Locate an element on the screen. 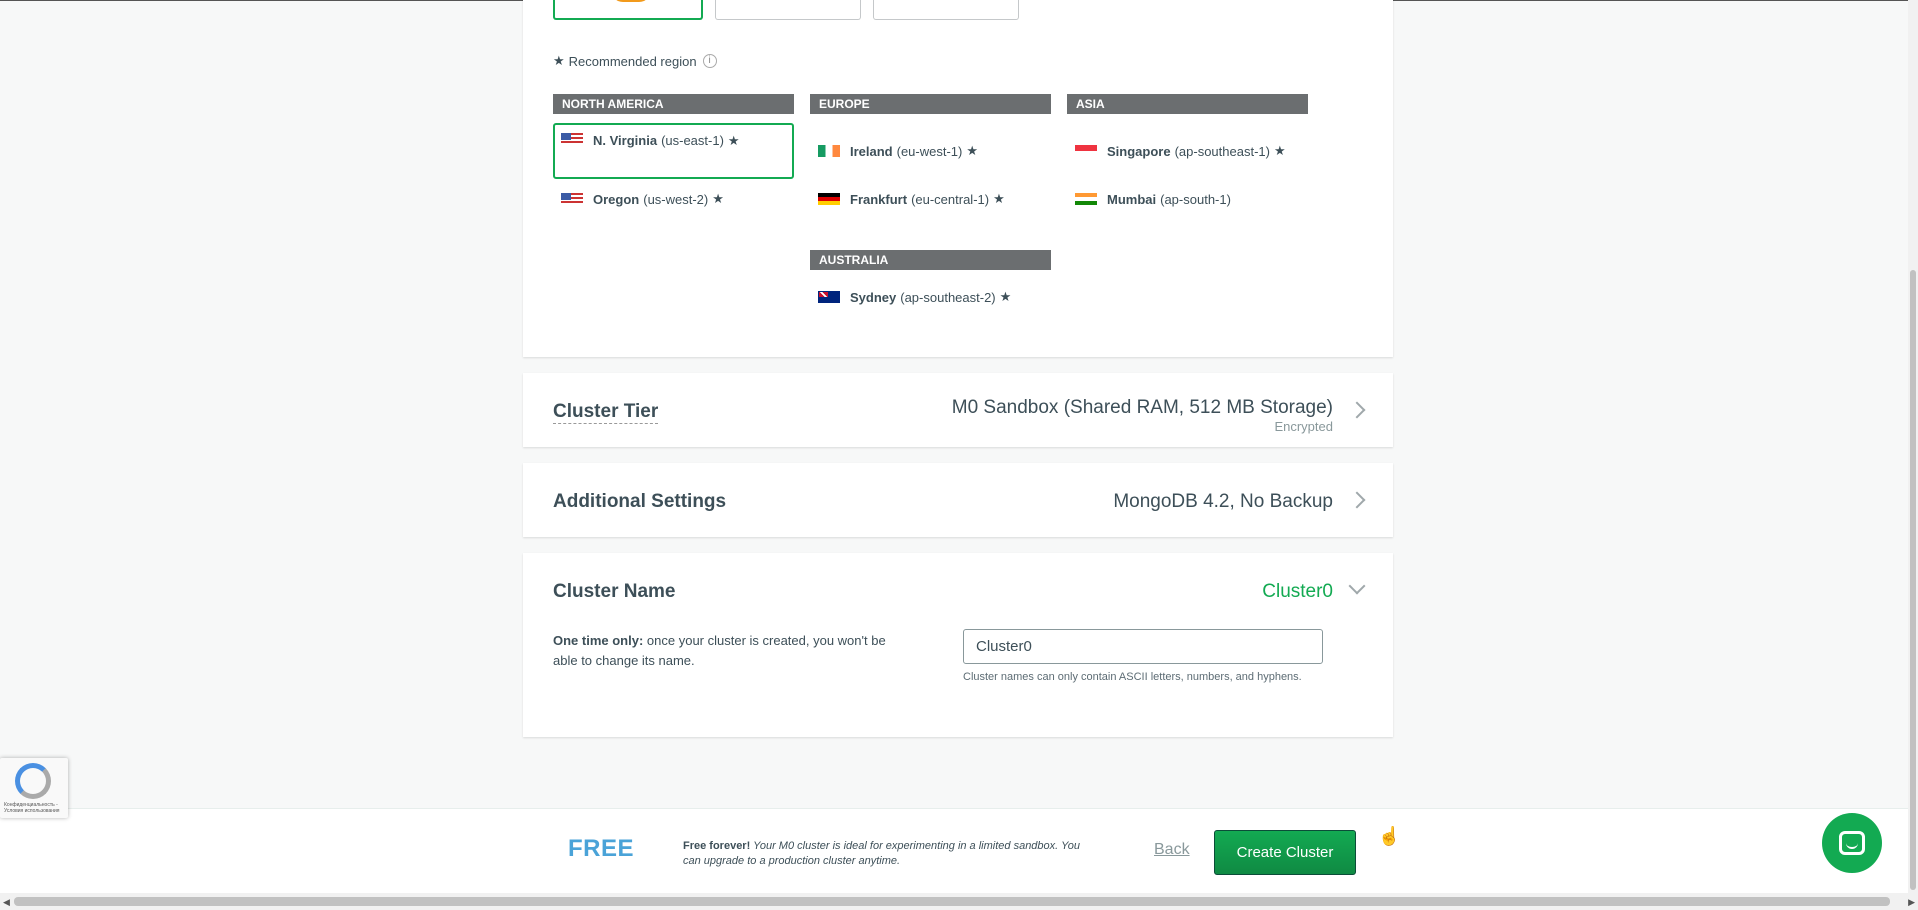 This screenshot has width=1918, height=910. region-oregon: Oregon (us-west-2) ★ is located at coordinates (673, 199).